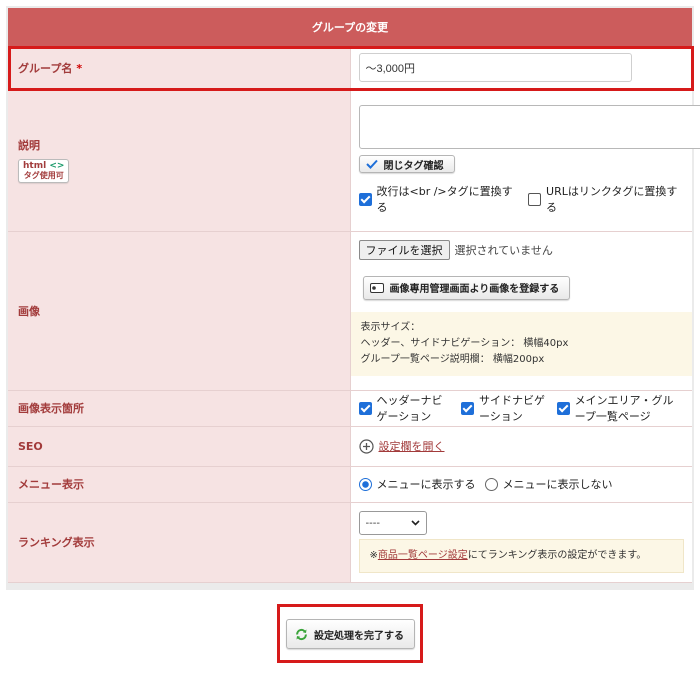  Describe the element at coordinates (404, 249) in the screenshot. I see `choose-file-button: ファイルを選択` at that location.